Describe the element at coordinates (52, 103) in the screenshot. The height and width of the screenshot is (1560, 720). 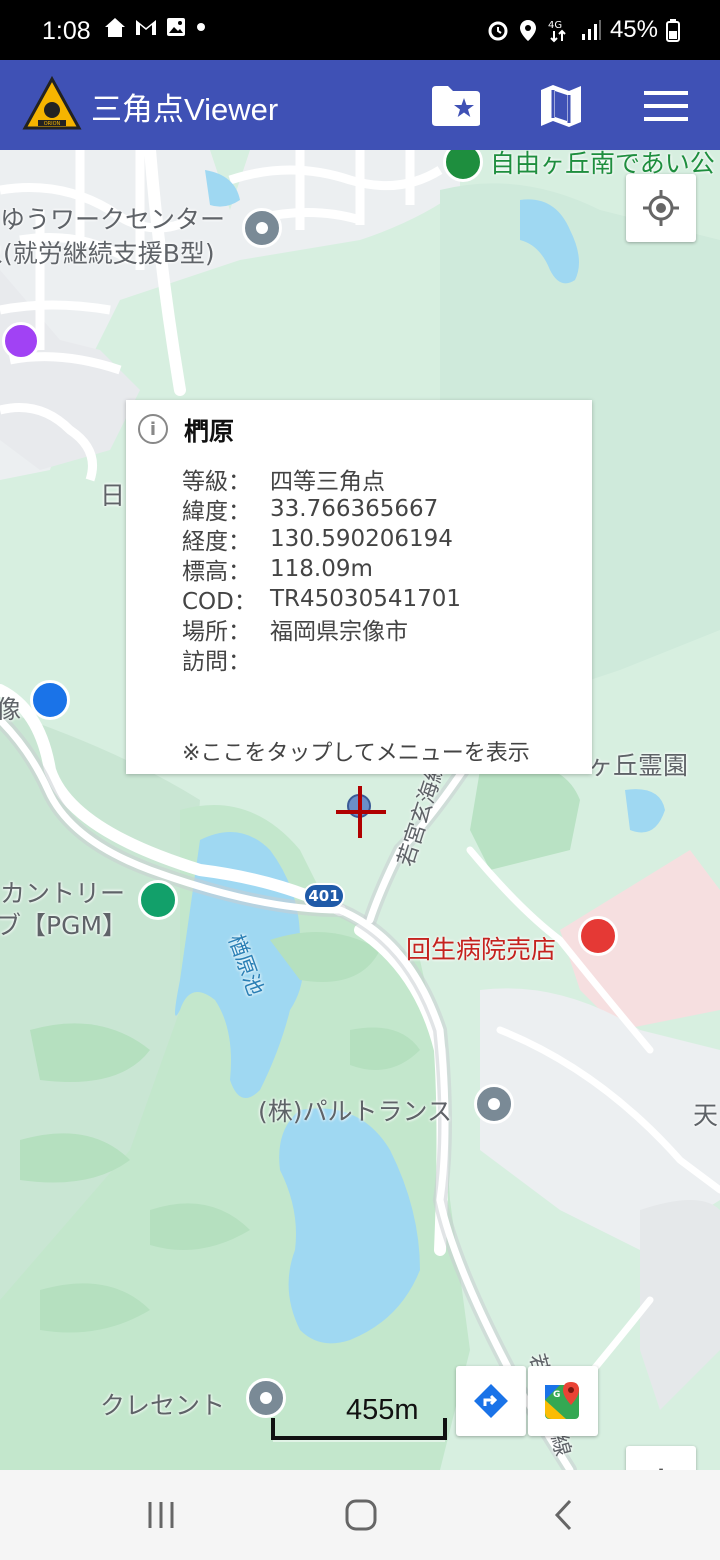
I see `app-logo: ORION` at that location.